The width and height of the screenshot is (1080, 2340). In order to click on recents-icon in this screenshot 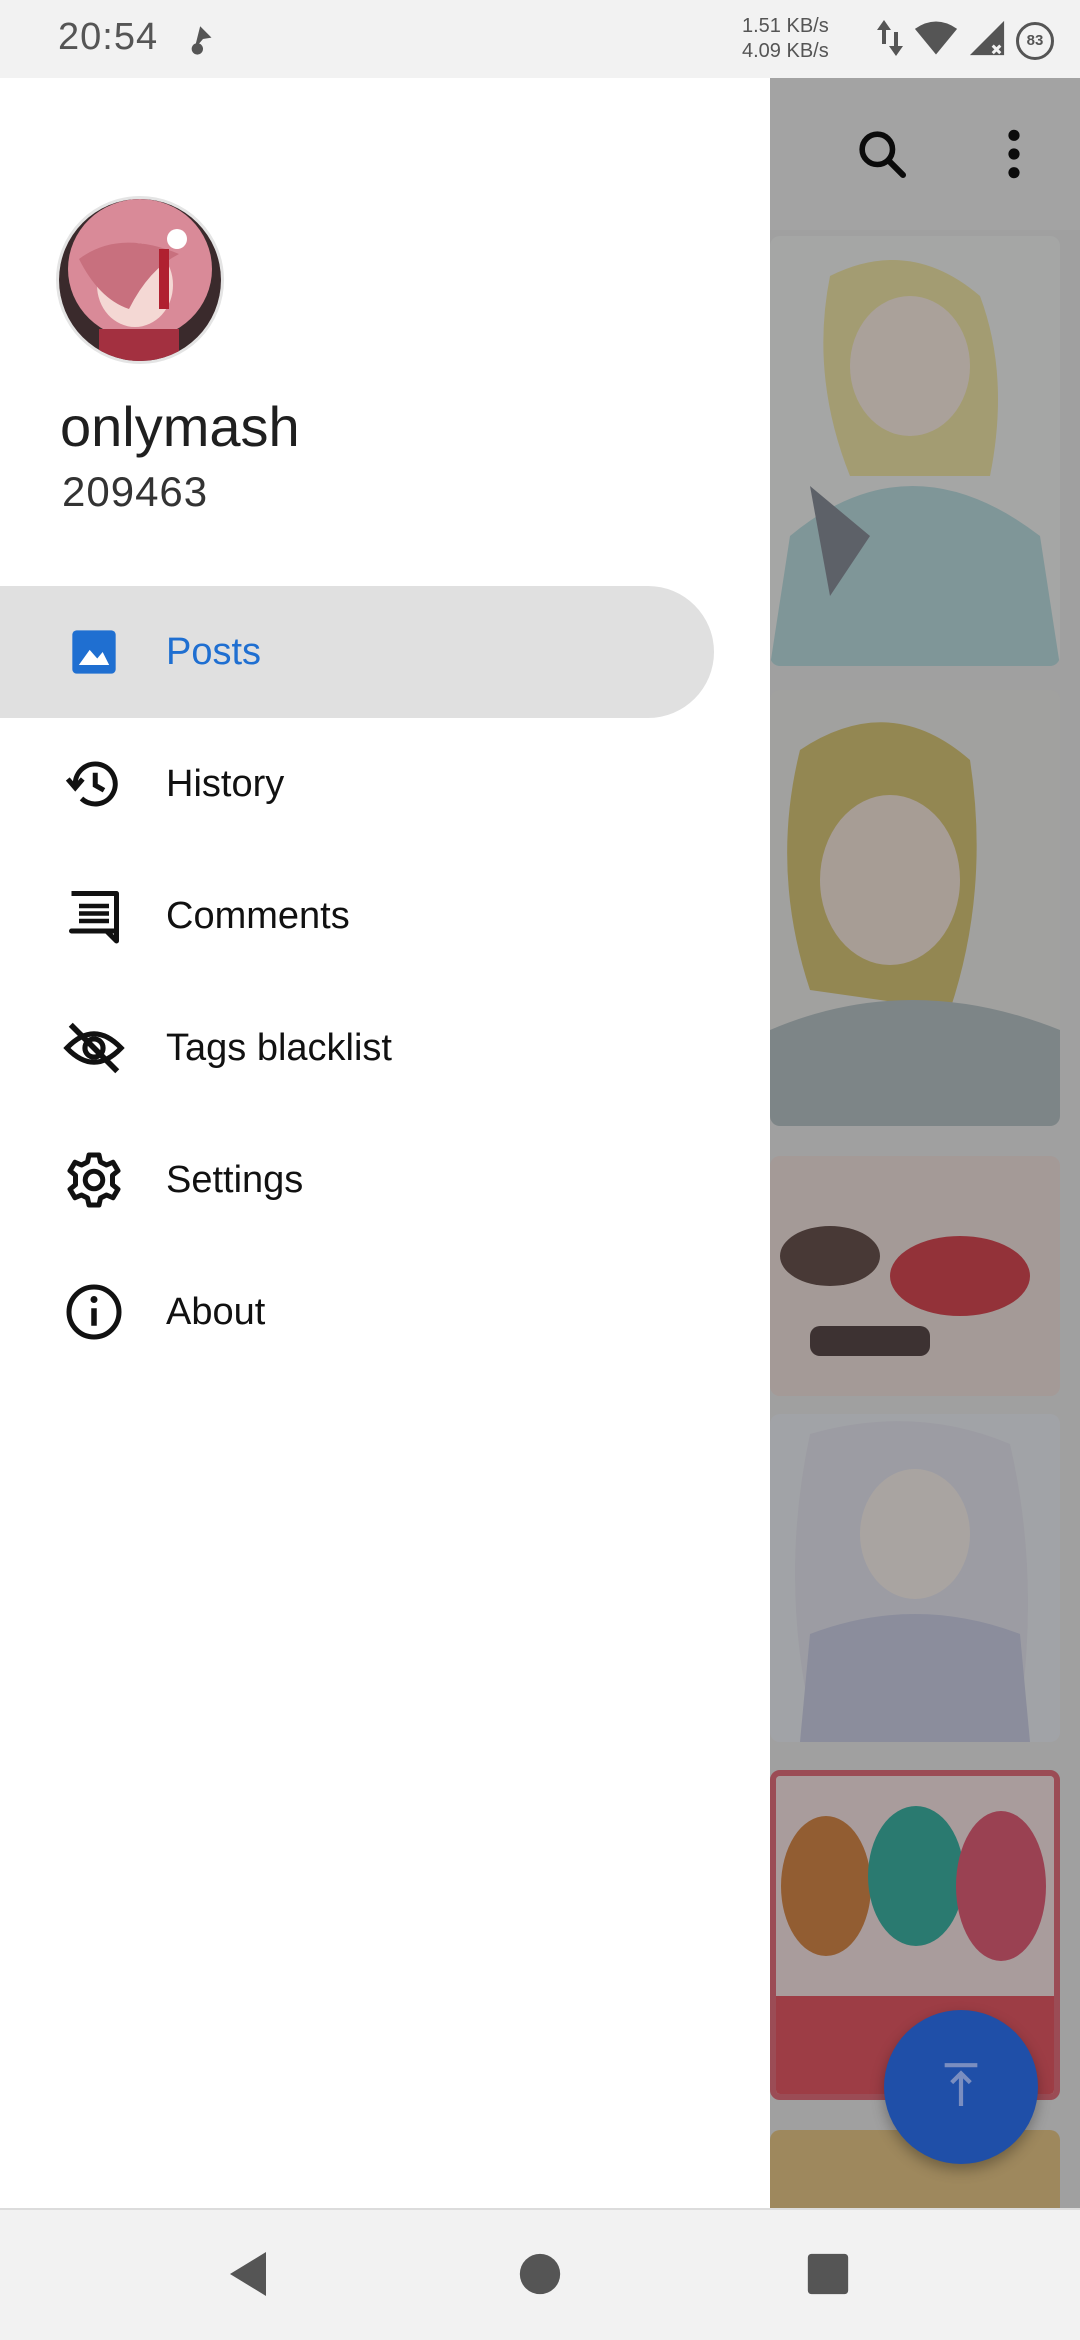, I will do `click(828, 2276)`.